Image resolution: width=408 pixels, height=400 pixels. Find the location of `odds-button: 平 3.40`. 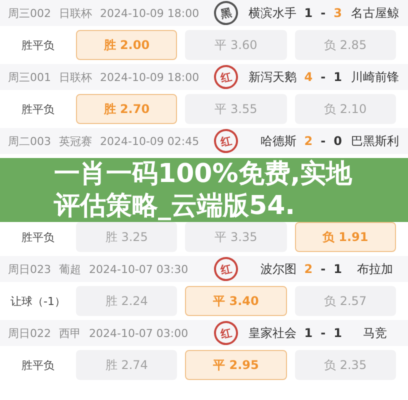

odds-button: 平 3.40 is located at coordinates (236, 301).